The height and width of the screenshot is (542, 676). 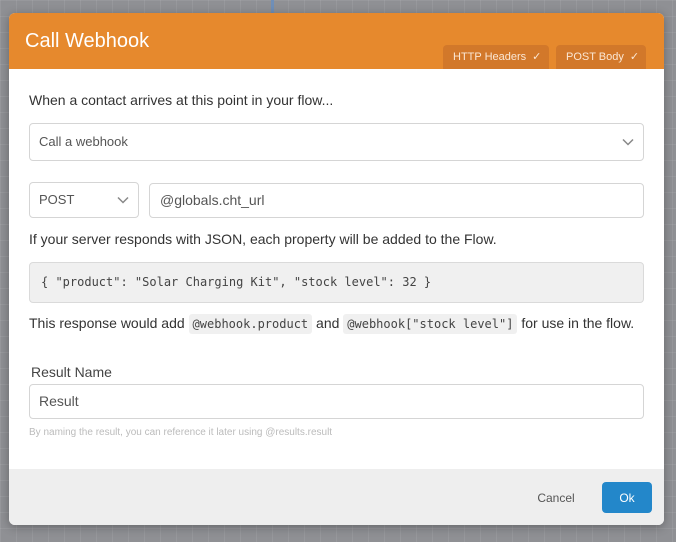 What do you see at coordinates (627, 497) in the screenshot?
I see `ok-button: Ok` at bounding box center [627, 497].